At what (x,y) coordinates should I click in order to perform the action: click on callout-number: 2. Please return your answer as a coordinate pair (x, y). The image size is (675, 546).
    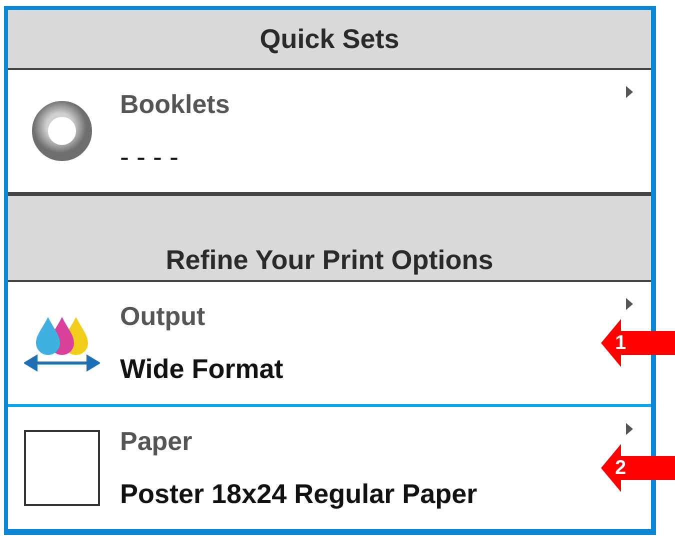
    Looking at the image, I should click on (620, 468).